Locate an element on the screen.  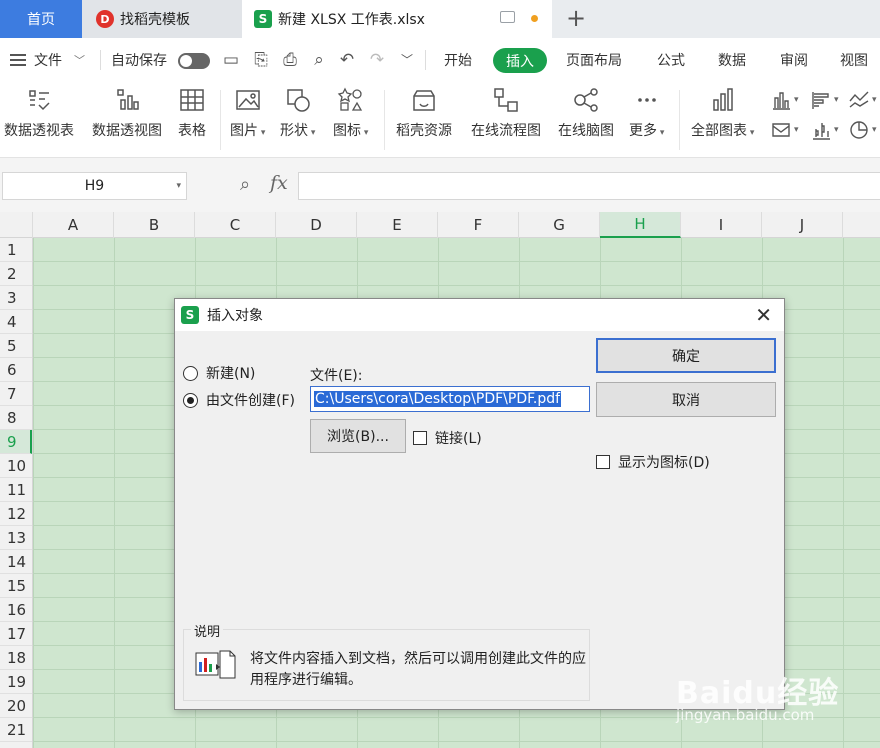
stock-chart-icon: ▾ is located at coordinates (826, 130).